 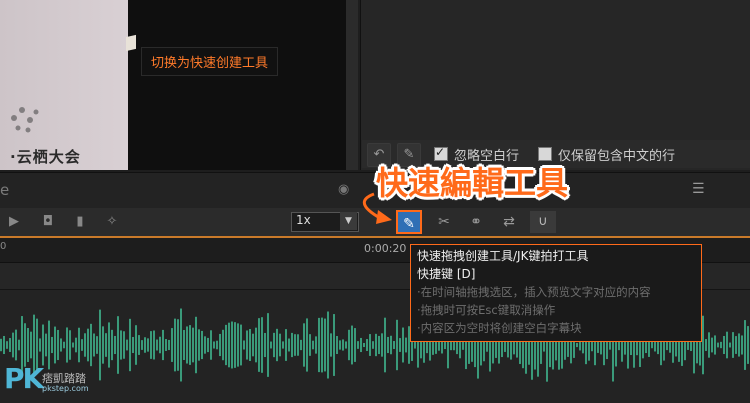 I want to click on magic-wand-icon: ✧, so click(x=112, y=222).